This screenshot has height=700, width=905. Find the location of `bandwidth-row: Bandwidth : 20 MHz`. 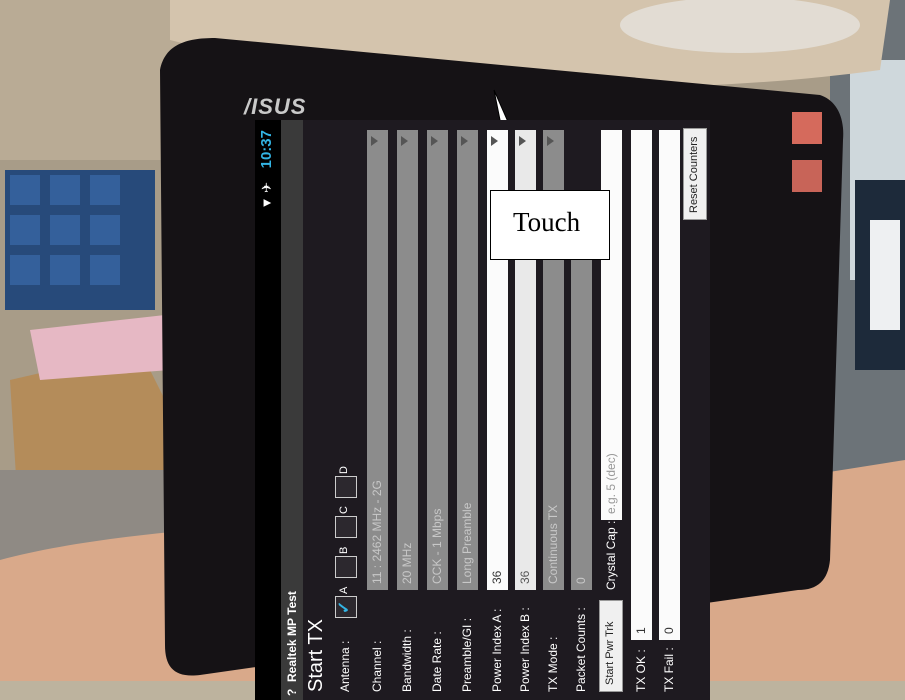

bandwidth-row: Bandwidth : 20 MHz is located at coordinates (408, 410).